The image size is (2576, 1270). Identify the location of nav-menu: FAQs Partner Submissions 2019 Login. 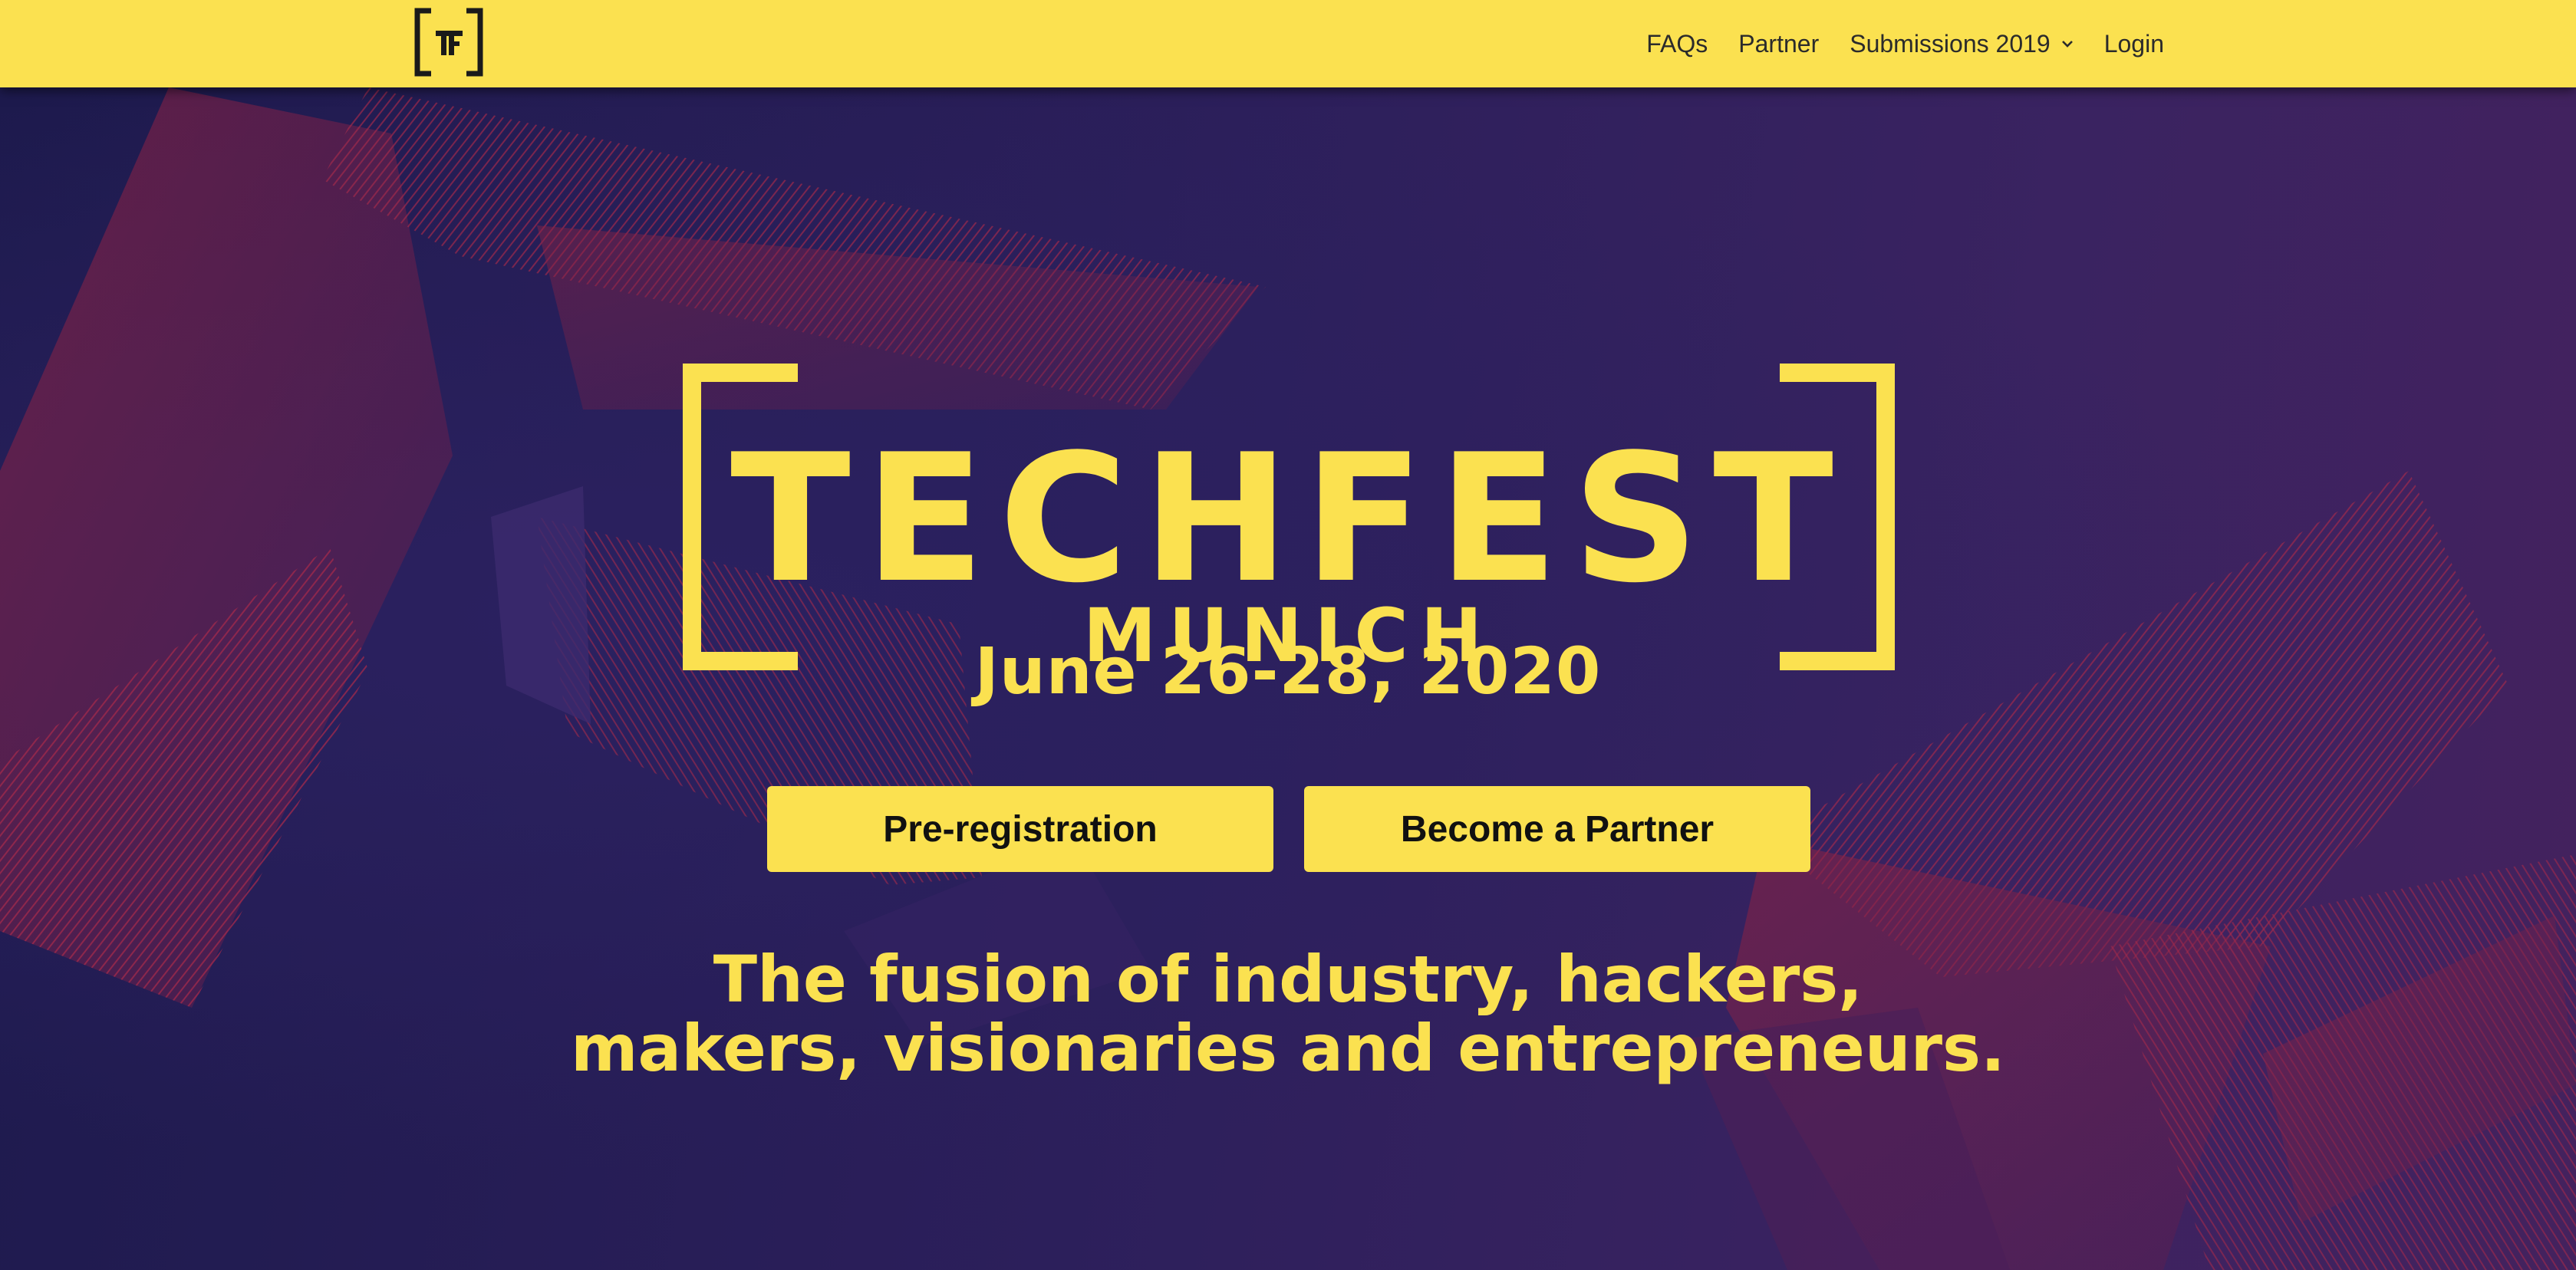
(1905, 43).